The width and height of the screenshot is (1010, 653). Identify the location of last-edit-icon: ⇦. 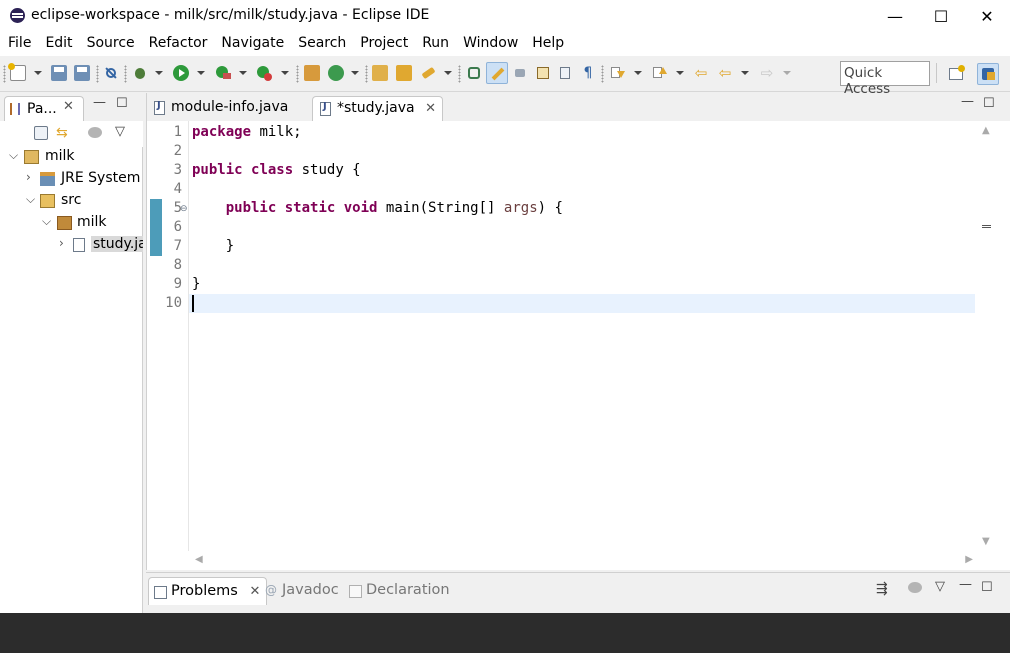
(701, 73).